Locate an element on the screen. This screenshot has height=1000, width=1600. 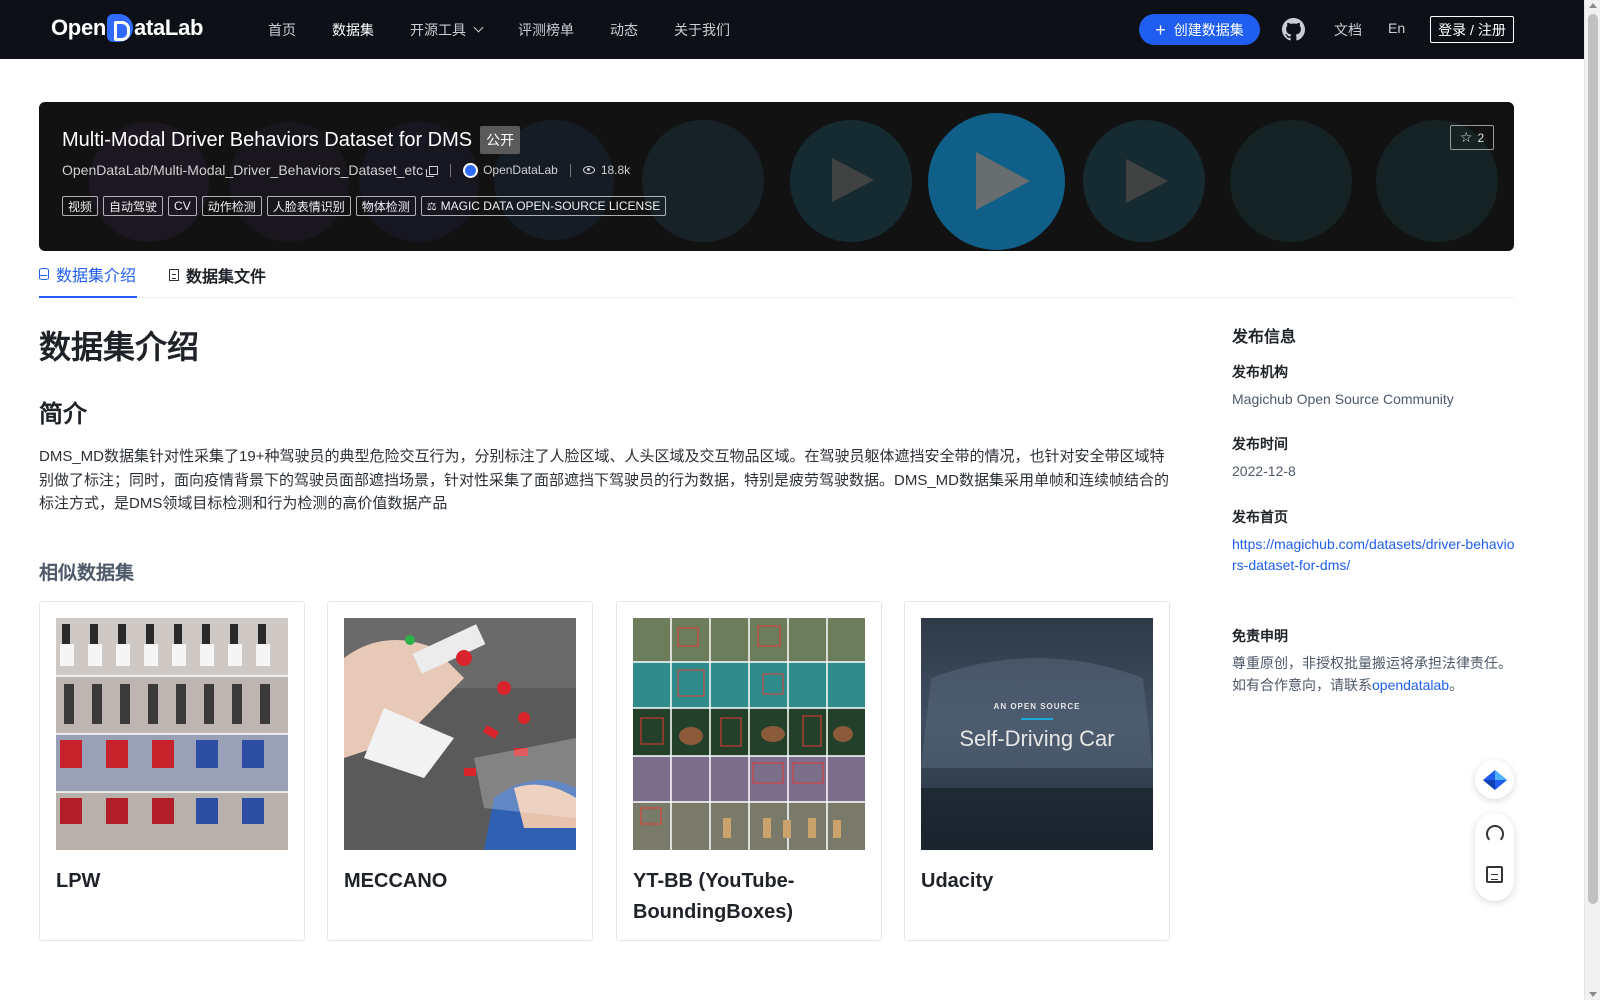
opendatalab-logo: Open ataLab is located at coordinates (127, 28).